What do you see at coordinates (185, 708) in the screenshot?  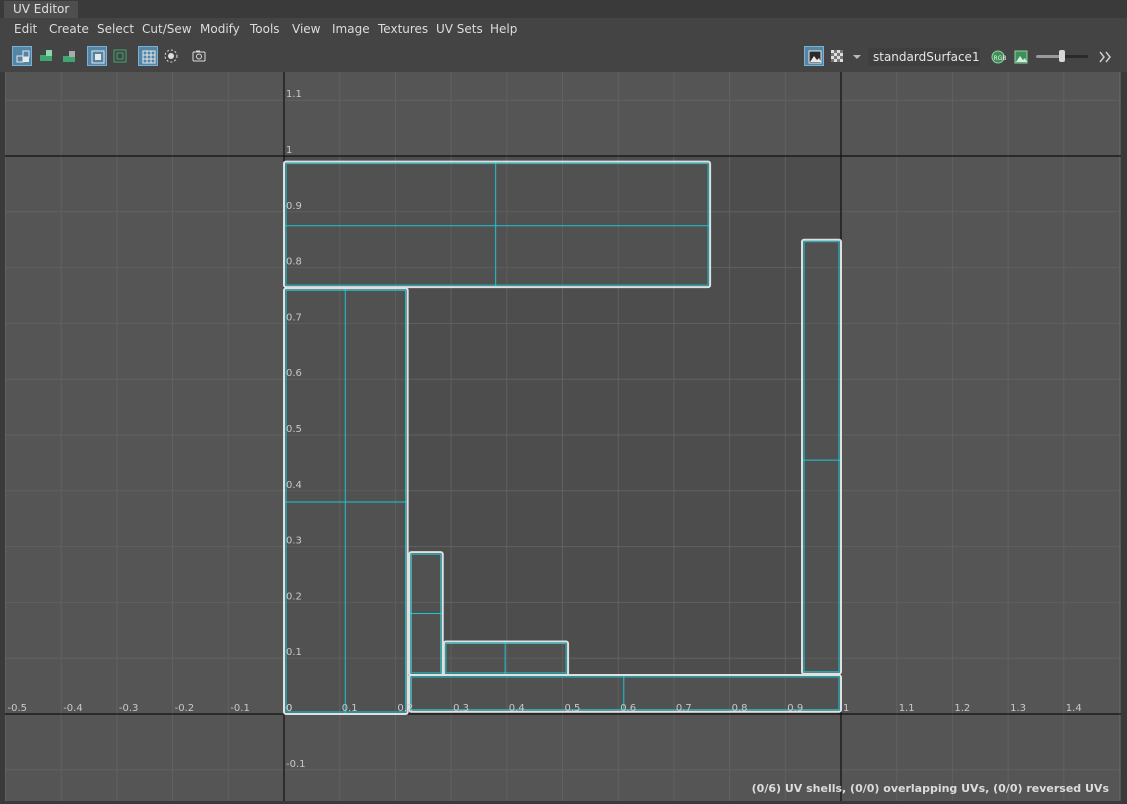 I see `u-tick-label: -0.2` at bounding box center [185, 708].